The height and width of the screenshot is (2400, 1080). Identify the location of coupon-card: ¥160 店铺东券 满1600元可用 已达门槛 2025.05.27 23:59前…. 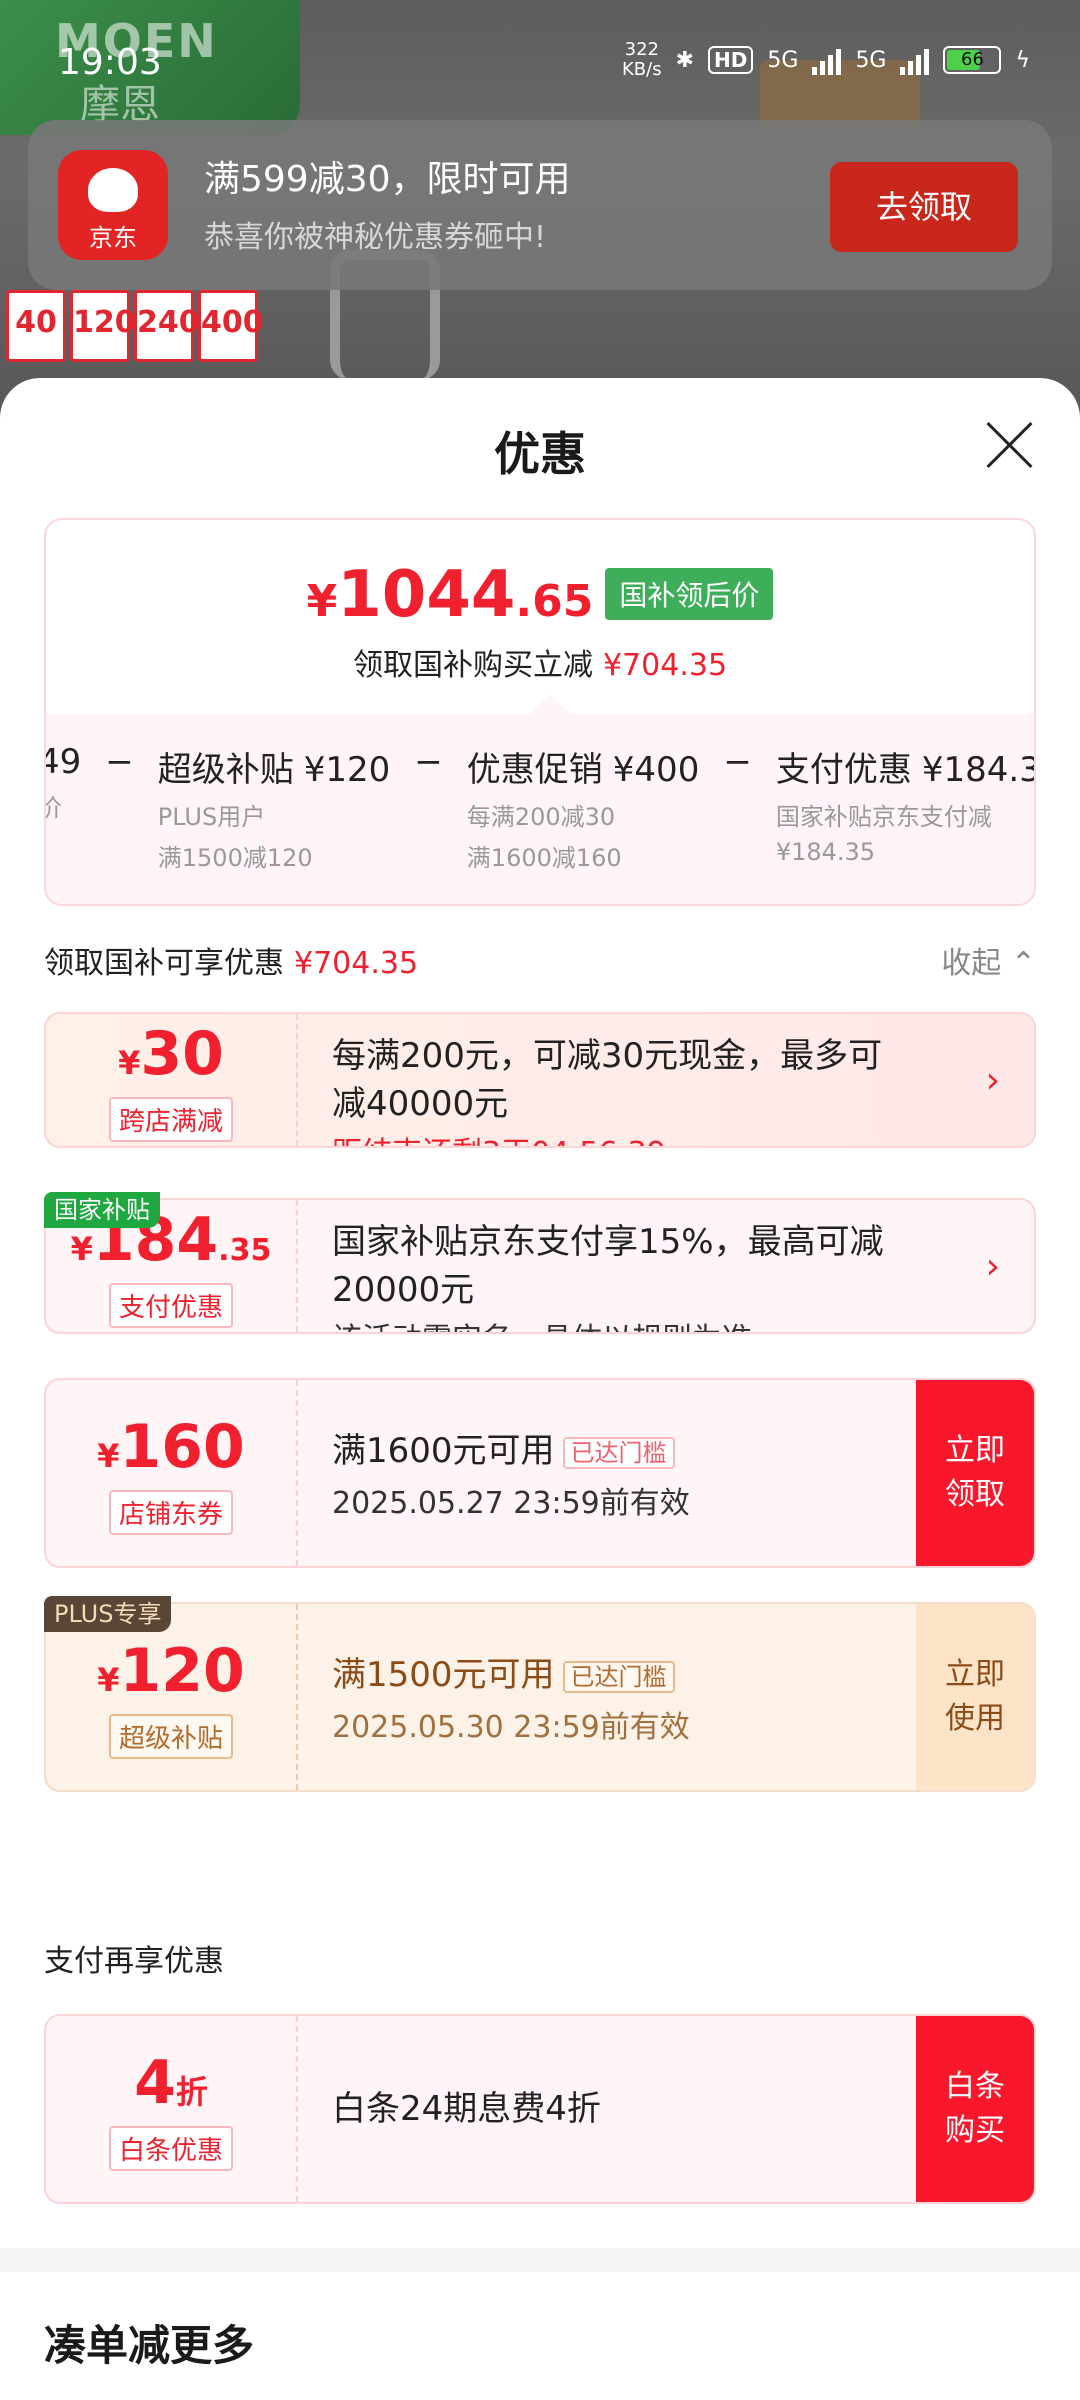
(540, 1473).